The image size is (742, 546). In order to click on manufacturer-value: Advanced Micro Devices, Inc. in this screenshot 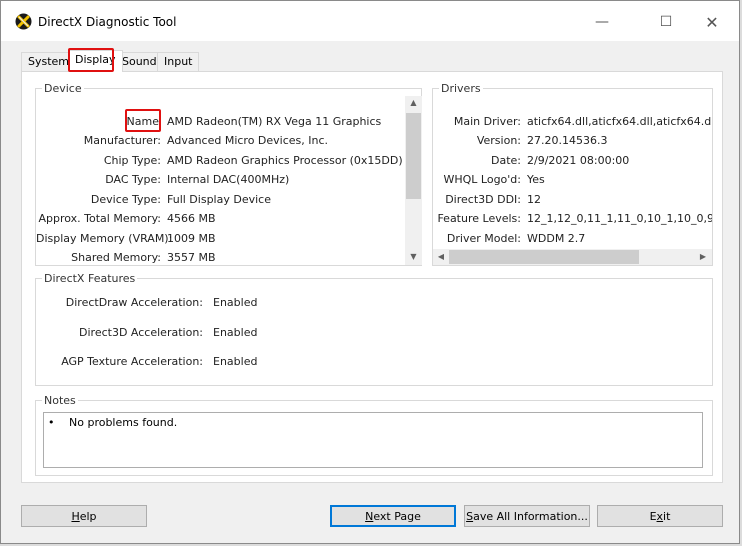, I will do `click(248, 140)`.